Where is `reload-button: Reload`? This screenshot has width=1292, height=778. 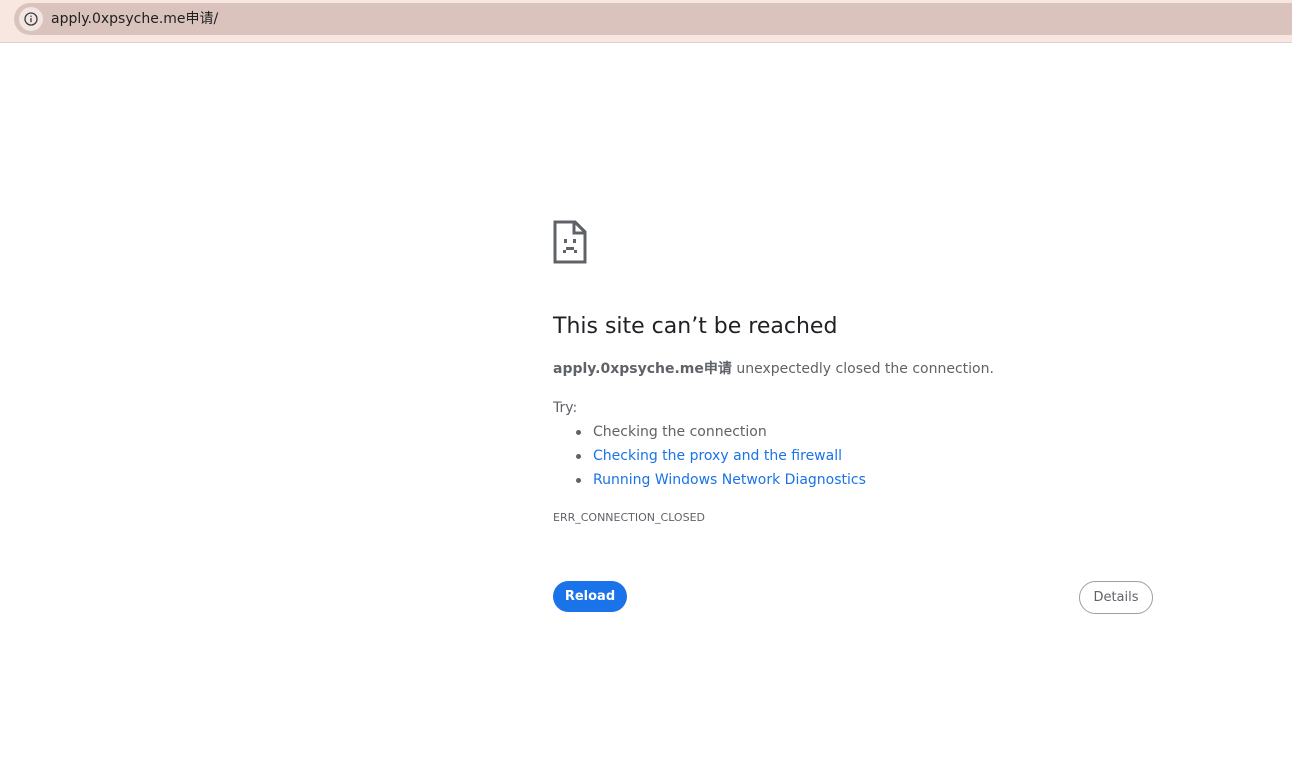
reload-button: Reload is located at coordinates (590, 596).